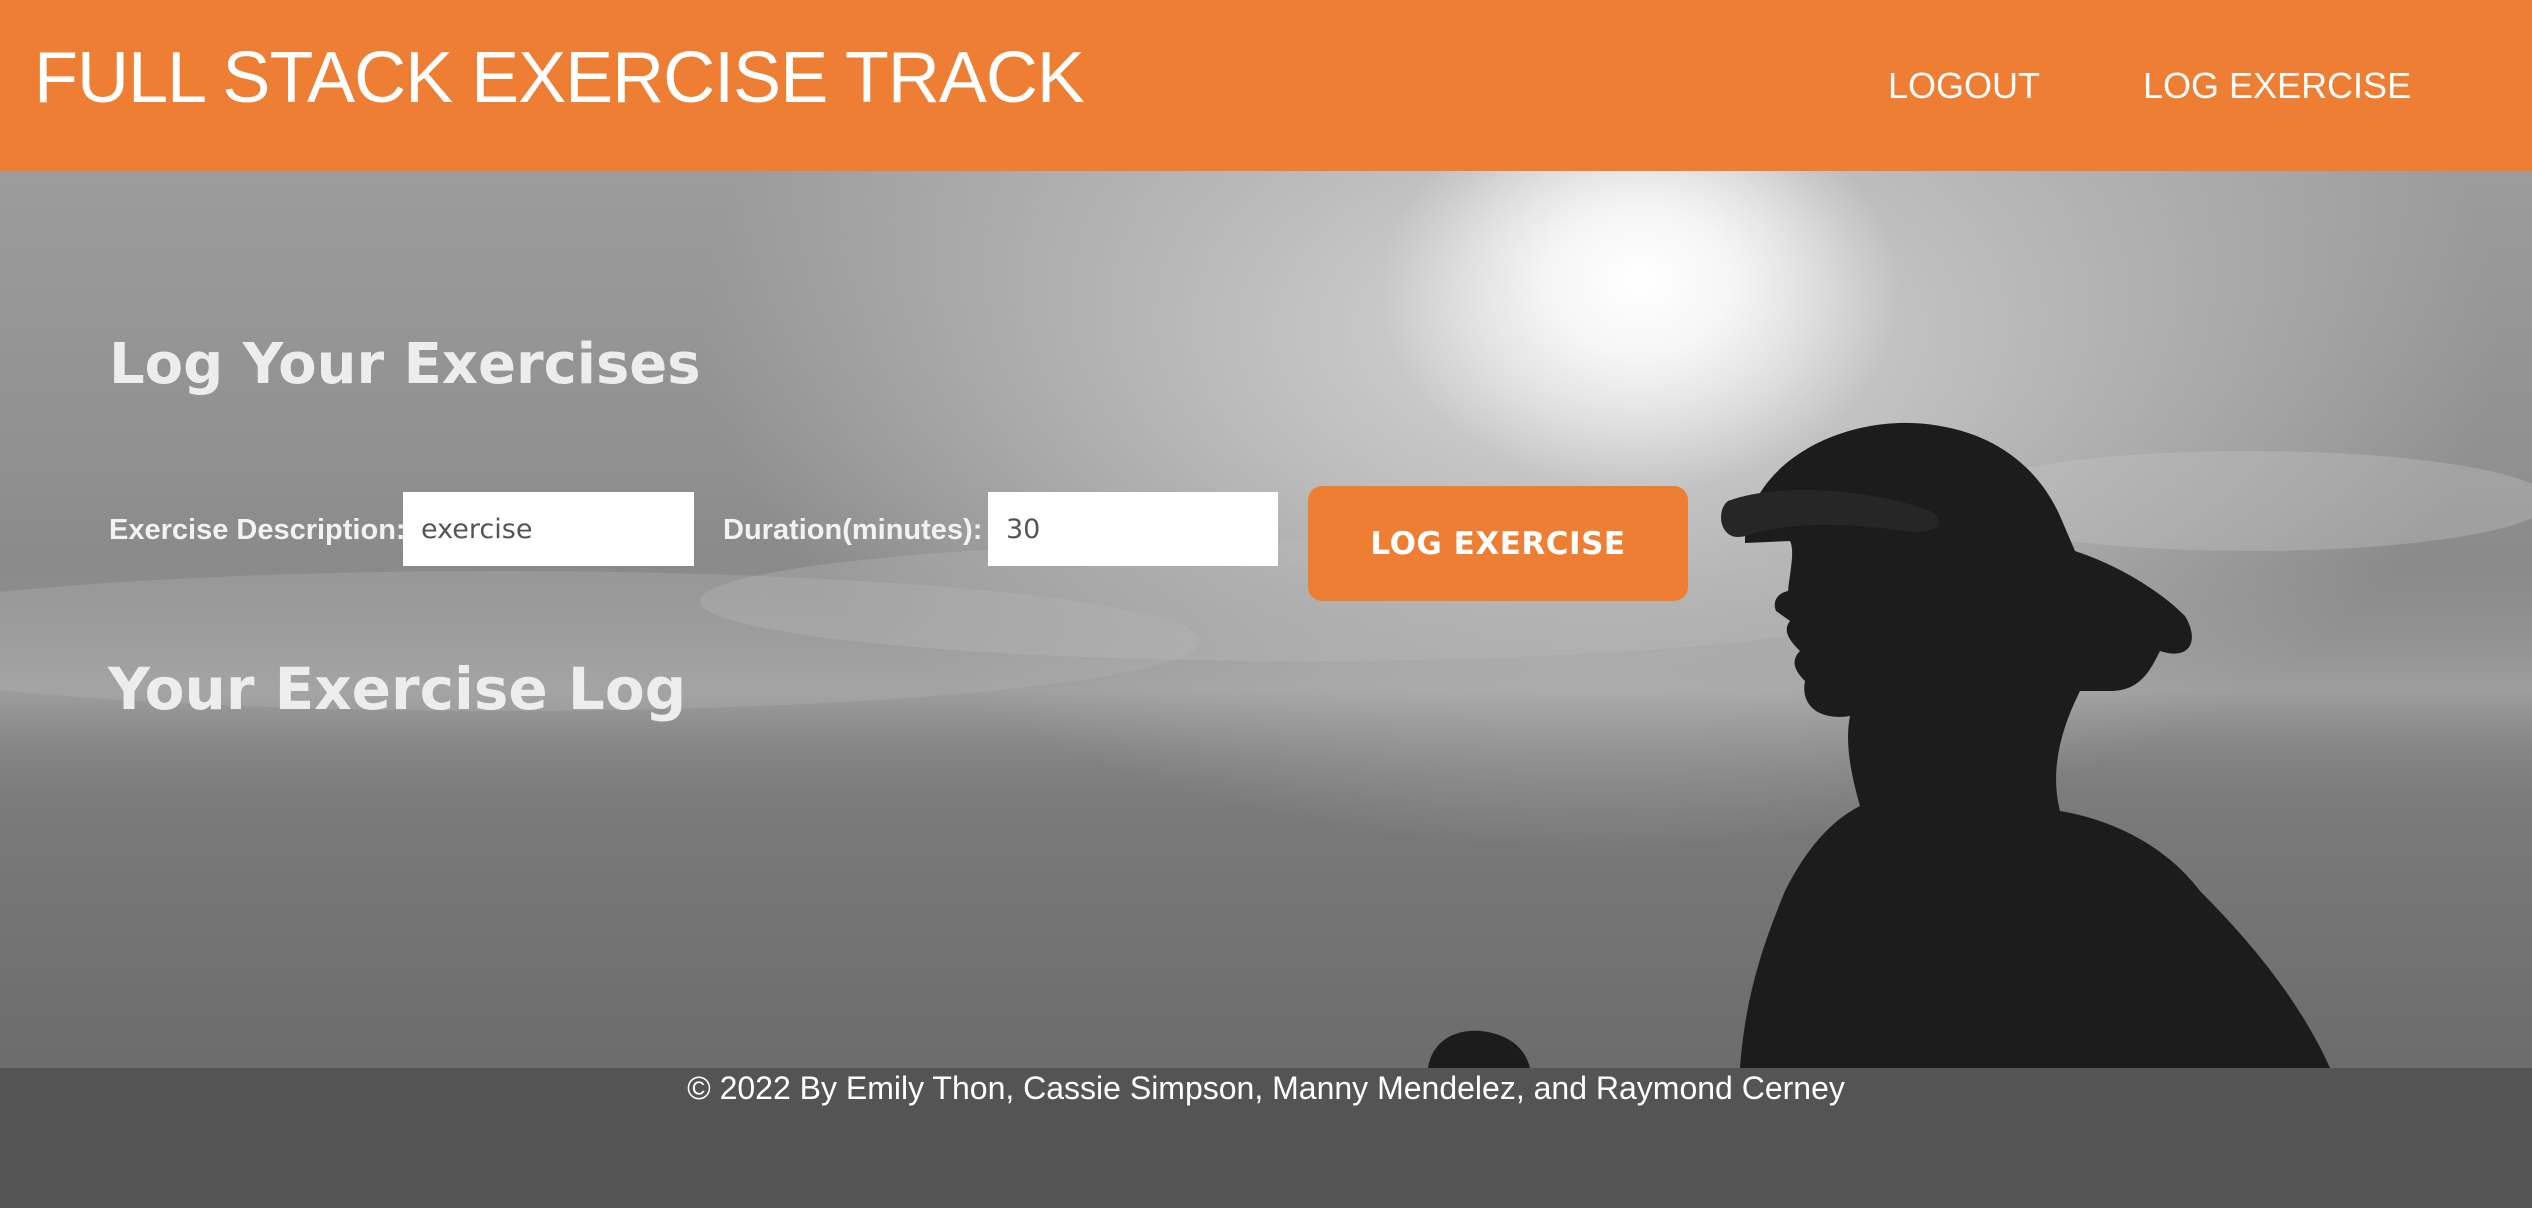 The image size is (2532, 1208). What do you see at coordinates (397, 689) in the screenshot?
I see `exercise-log-heading: Your Exercise Log` at bounding box center [397, 689].